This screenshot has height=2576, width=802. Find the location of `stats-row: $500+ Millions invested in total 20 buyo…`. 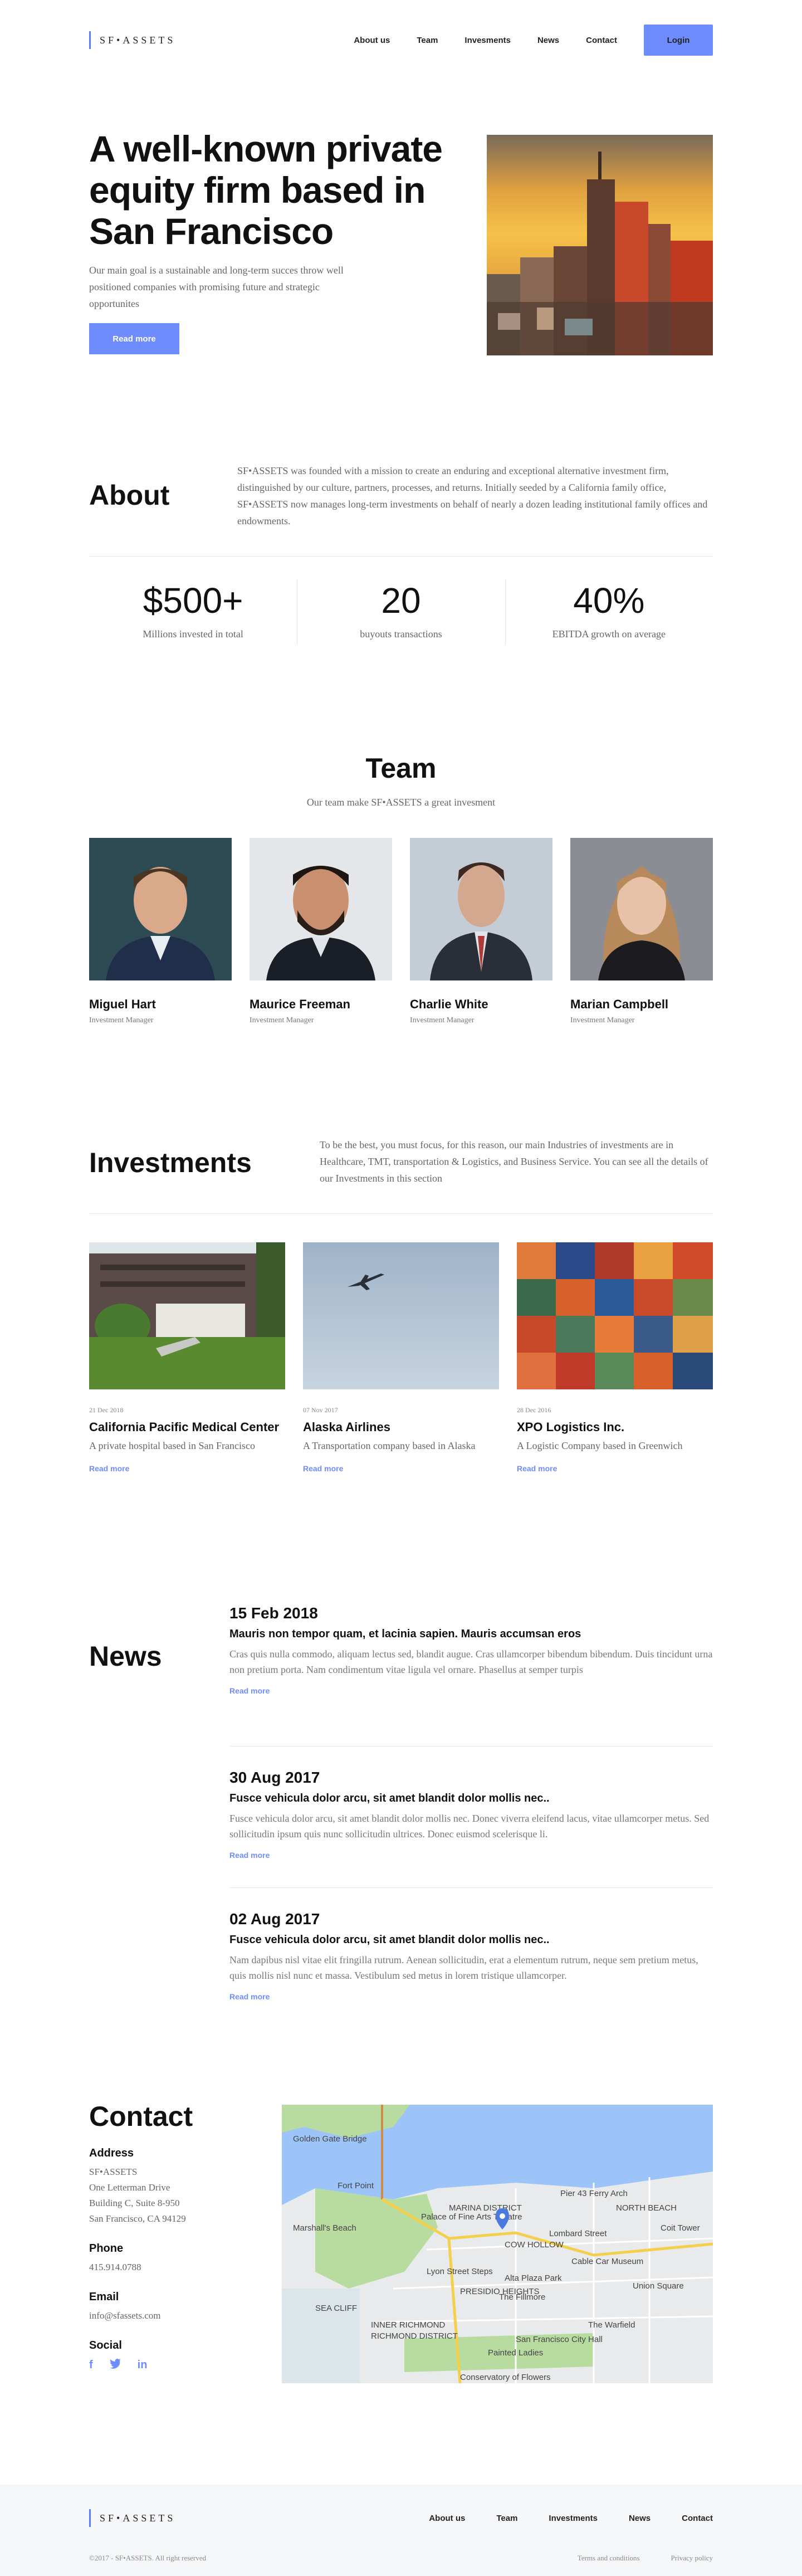

stats-row: $500+ Millions invested in total 20 buyo… is located at coordinates (401, 612).